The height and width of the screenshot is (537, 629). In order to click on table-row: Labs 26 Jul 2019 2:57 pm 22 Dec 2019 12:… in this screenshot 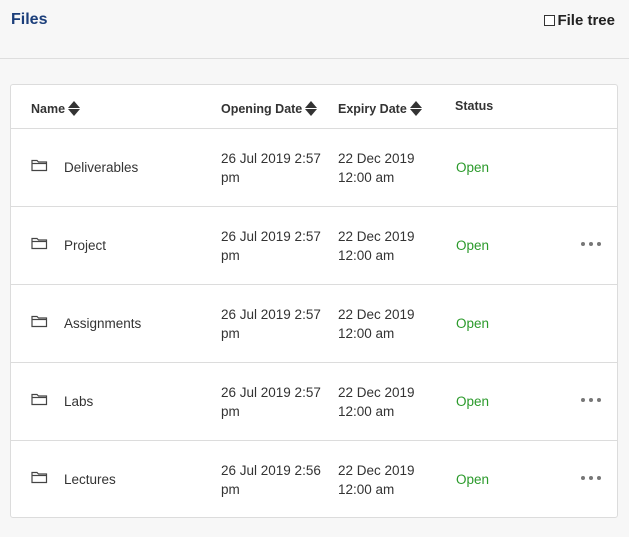, I will do `click(314, 401)`.